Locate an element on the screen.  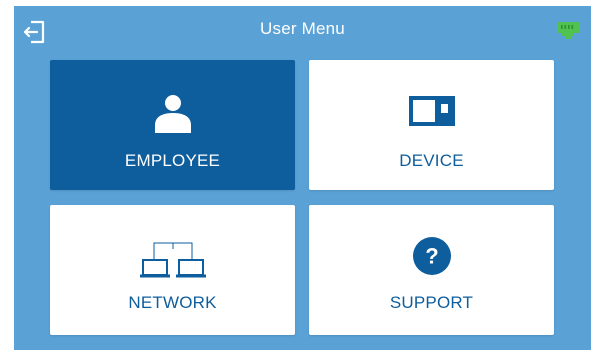
network-icon is located at coordinates (172, 260).